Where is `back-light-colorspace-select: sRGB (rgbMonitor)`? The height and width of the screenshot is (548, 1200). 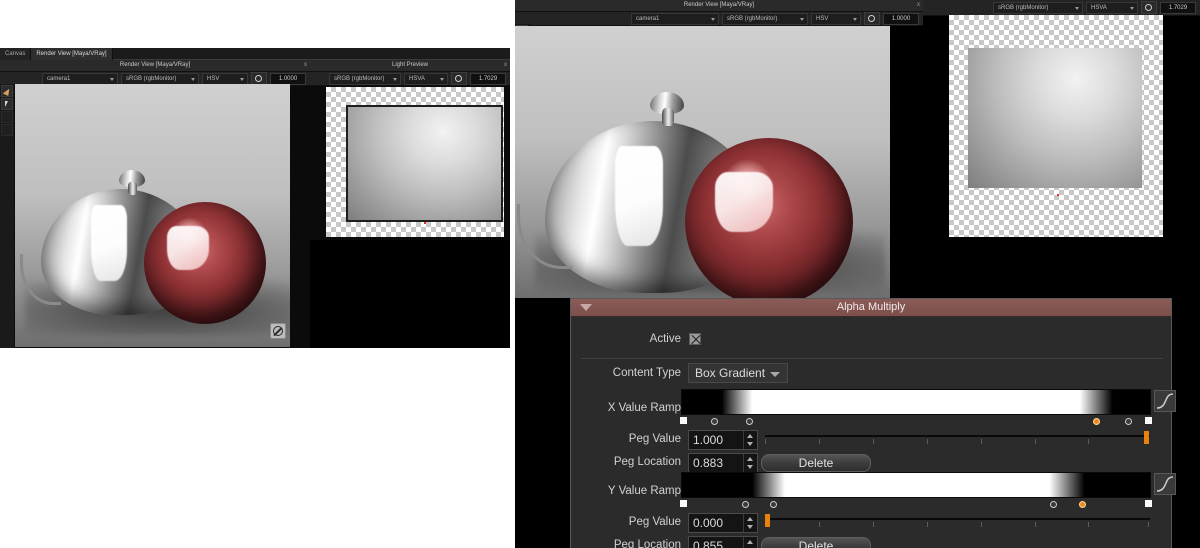 back-light-colorspace-select: sRGB (rgbMonitor) is located at coordinates (365, 78).